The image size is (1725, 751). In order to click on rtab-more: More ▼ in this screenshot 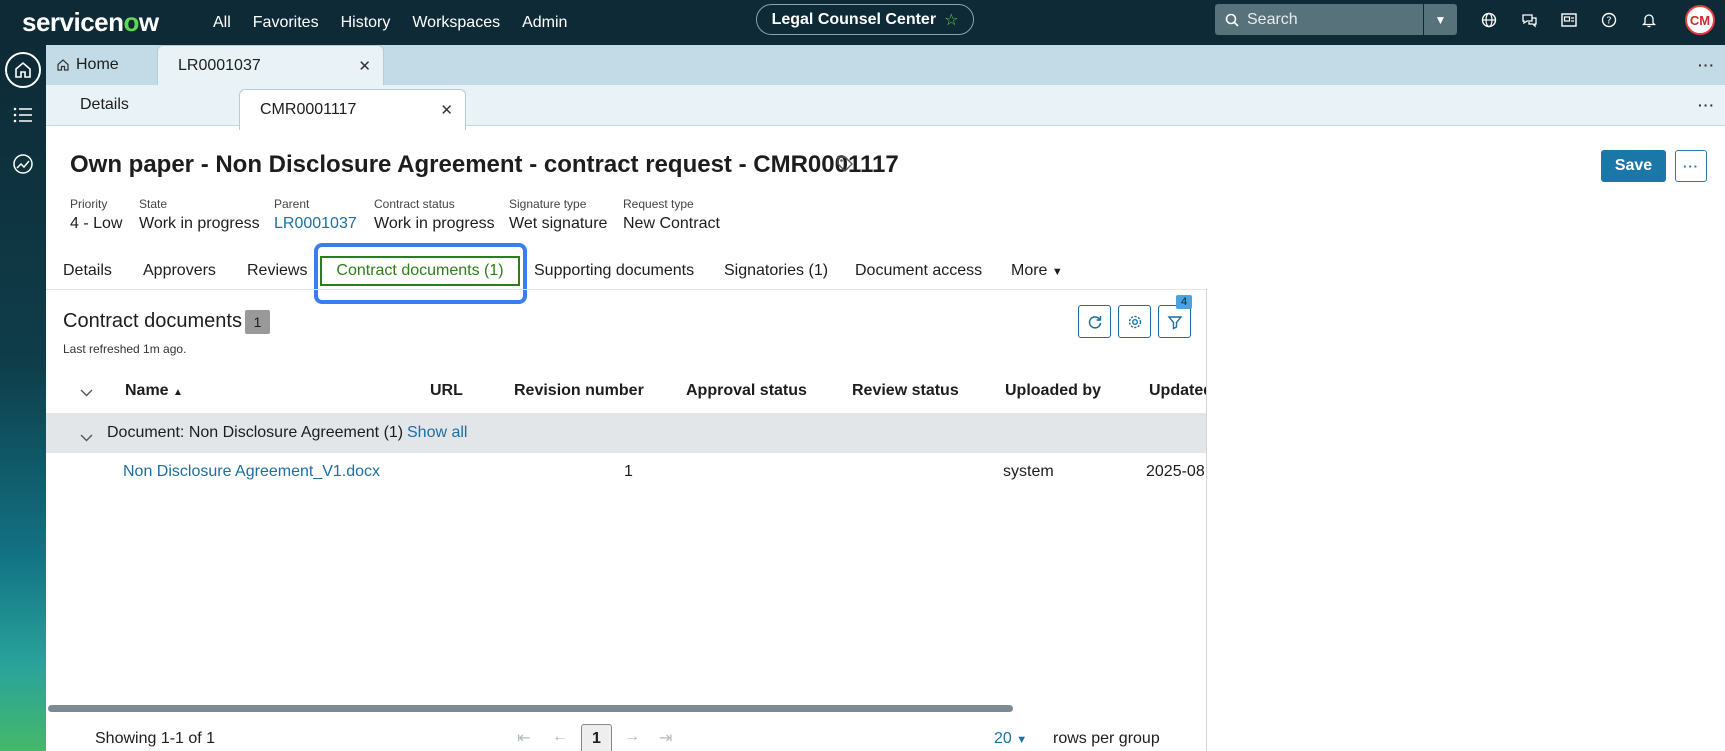, I will do `click(1037, 271)`.